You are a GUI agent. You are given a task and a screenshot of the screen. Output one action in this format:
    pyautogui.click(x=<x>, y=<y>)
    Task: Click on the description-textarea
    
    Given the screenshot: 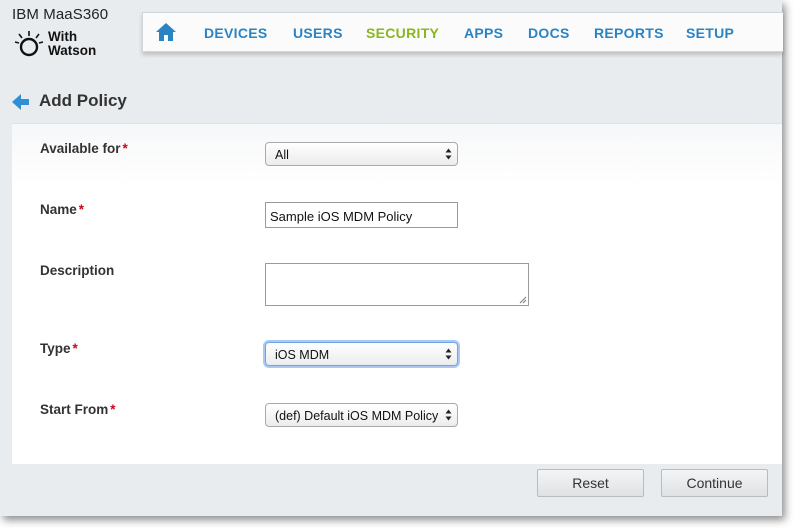 What is the action you would take?
    pyautogui.click(x=397, y=284)
    